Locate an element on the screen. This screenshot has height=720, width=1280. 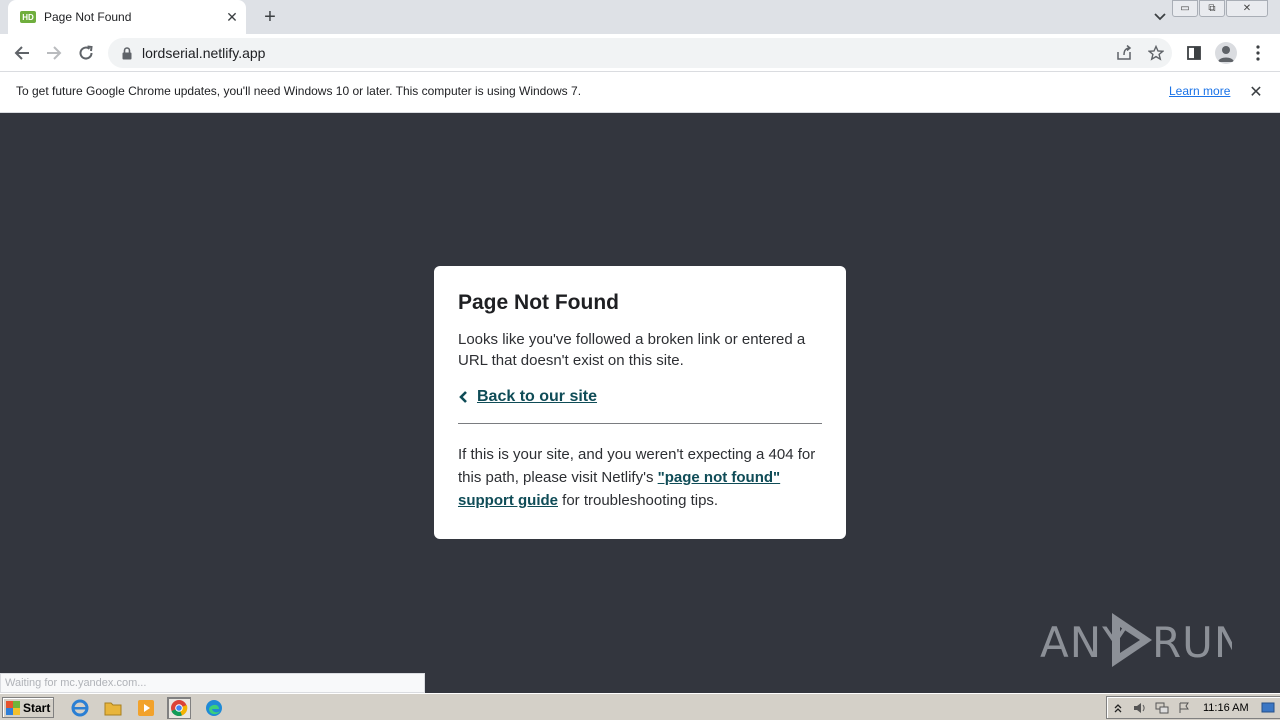
windows-logo-icon is located at coordinates (13, 707).